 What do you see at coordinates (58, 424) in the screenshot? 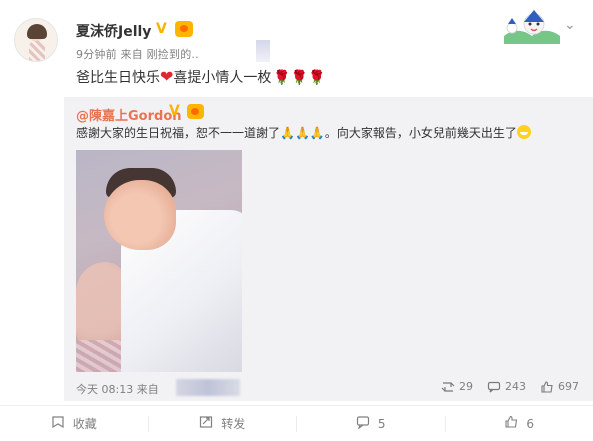
I see `favorite-icon` at bounding box center [58, 424].